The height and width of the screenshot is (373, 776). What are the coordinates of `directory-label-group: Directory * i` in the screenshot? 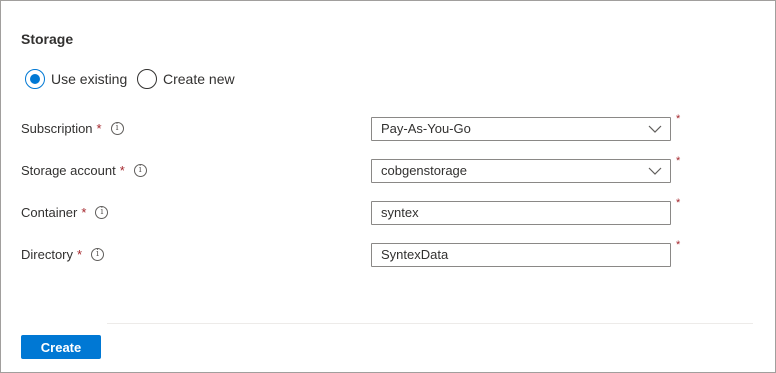 It's located at (63, 254).